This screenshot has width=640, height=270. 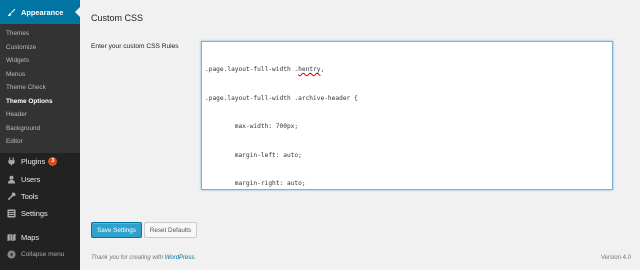 I want to click on footer-thanks-period: ., so click(x=195, y=258).